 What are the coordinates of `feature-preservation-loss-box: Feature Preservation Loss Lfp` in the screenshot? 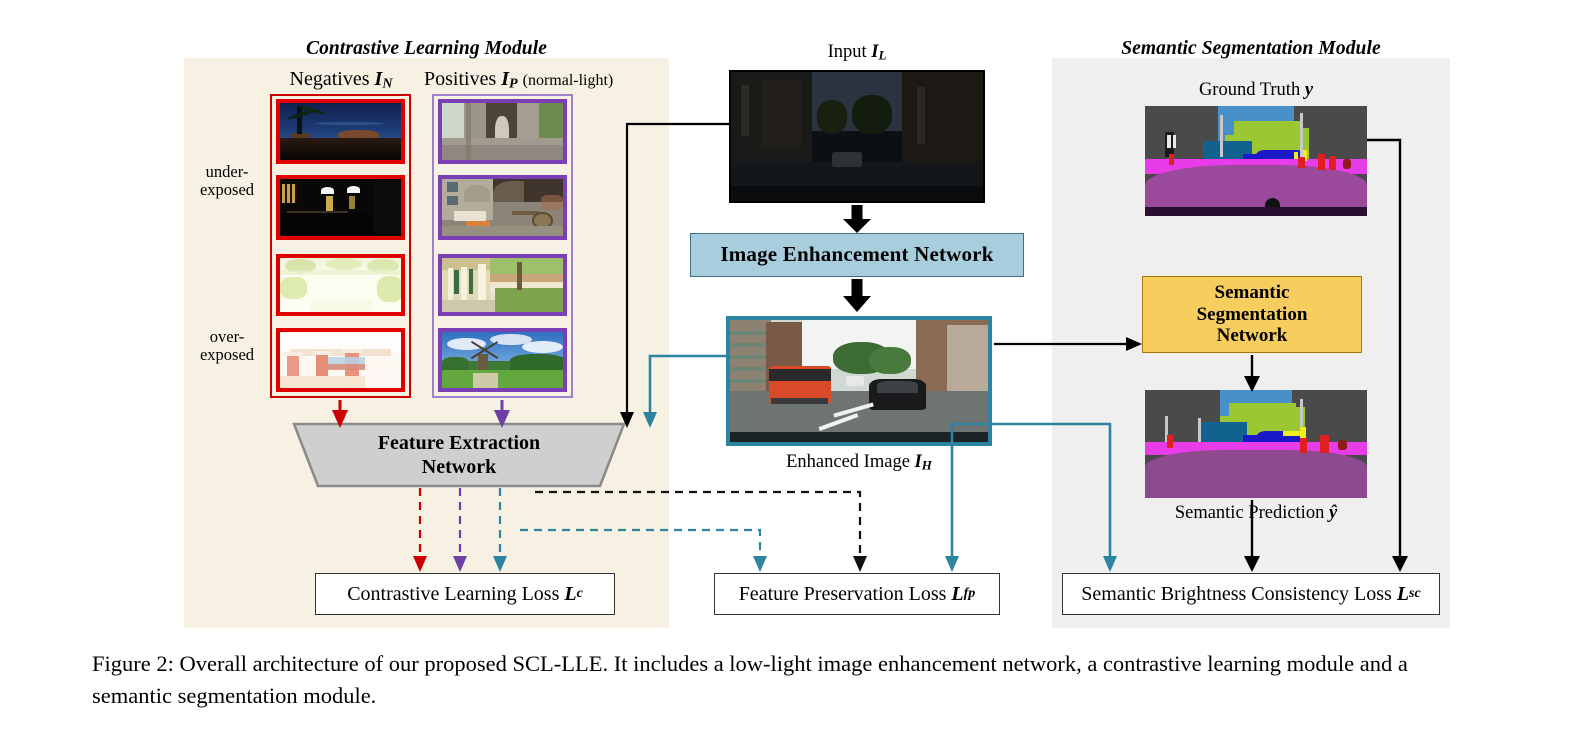 It's located at (857, 594).